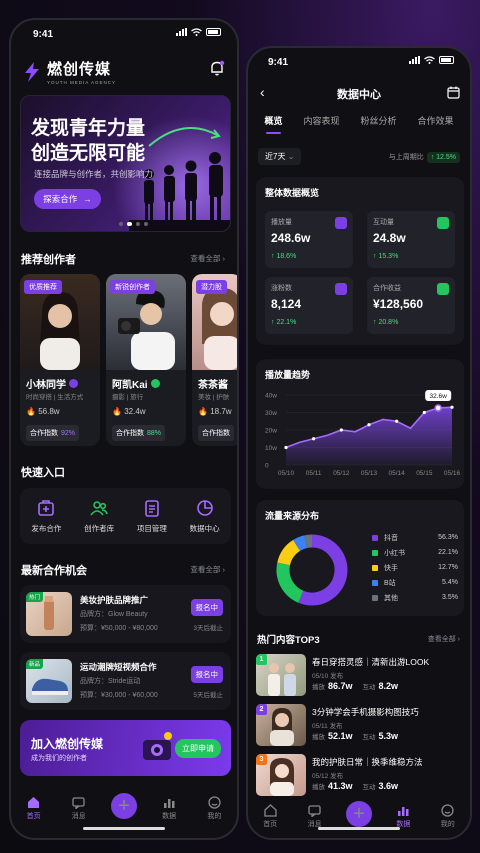  What do you see at coordinates (367, 762) in the screenshot?
I see `hot-title-text: 我的护肤日常｜换季维稳方法` at bounding box center [367, 762].